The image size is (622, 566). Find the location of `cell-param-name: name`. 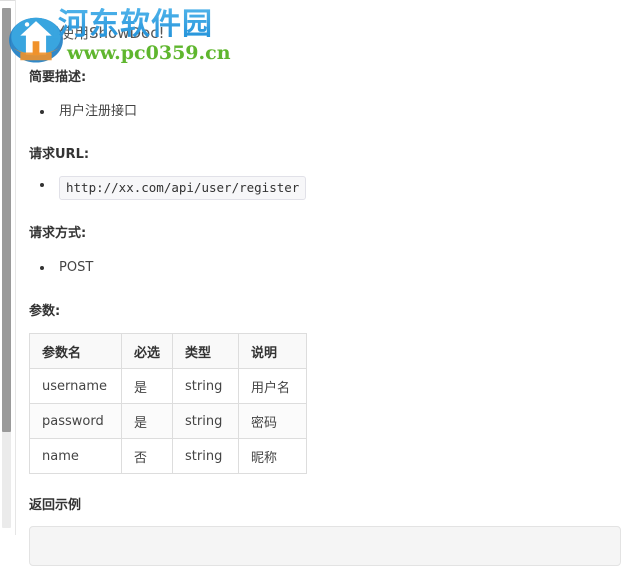

cell-param-name: name is located at coordinates (75, 456).